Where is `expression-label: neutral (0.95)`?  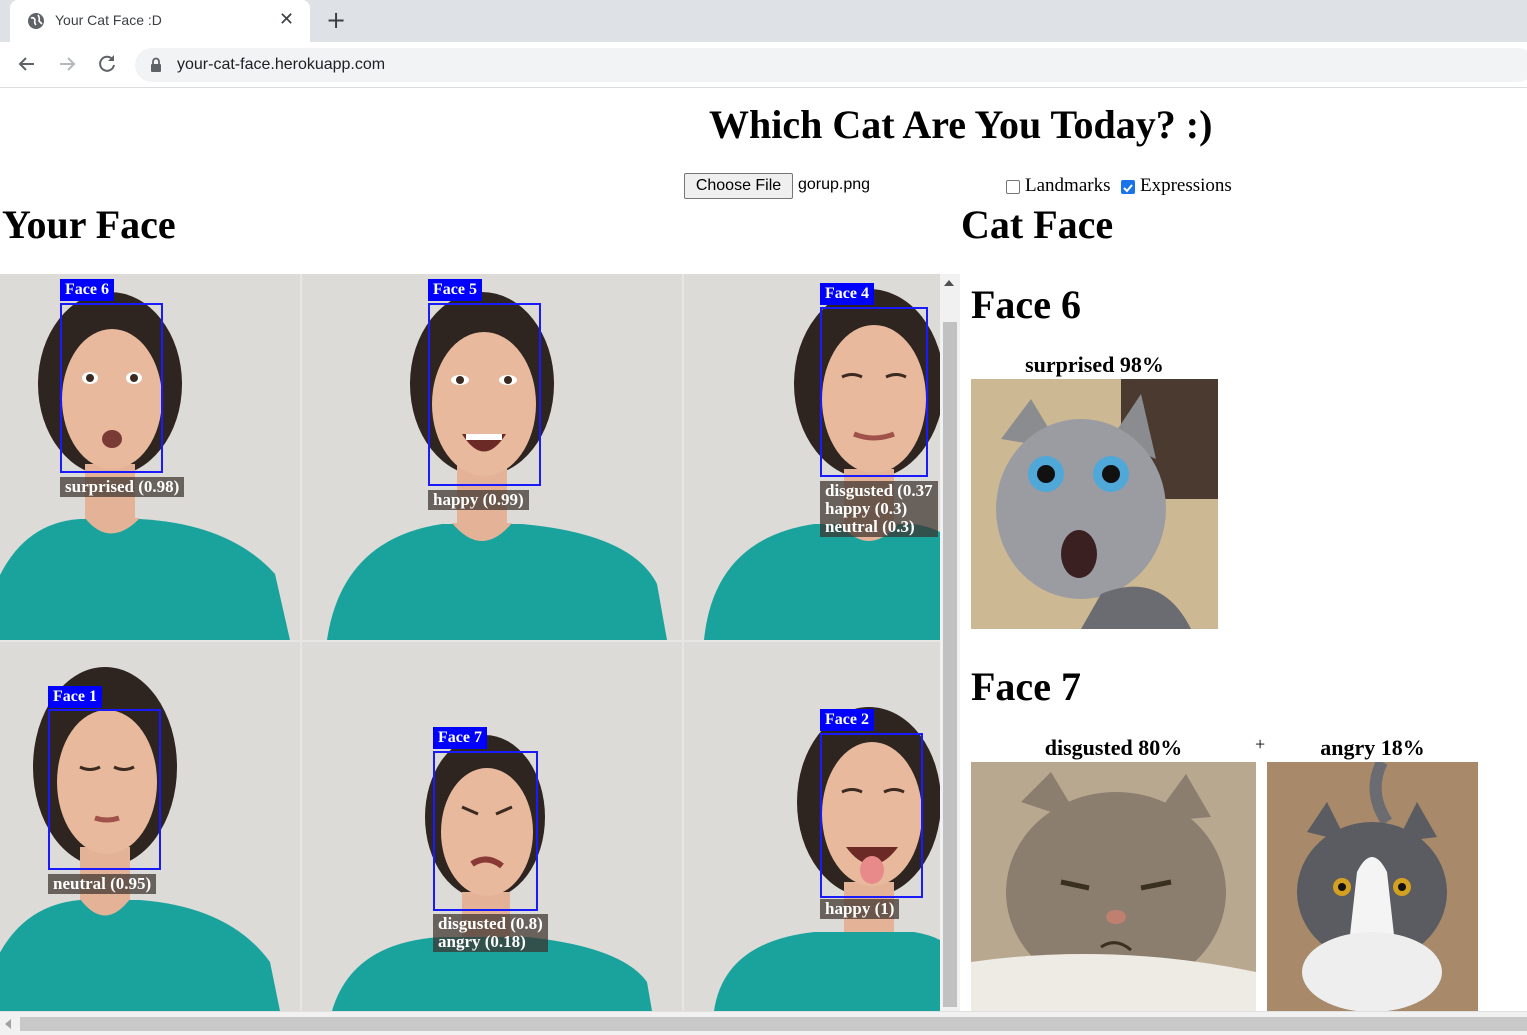 expression-label: neutral (0.95) is located at coordinates (102, 884).